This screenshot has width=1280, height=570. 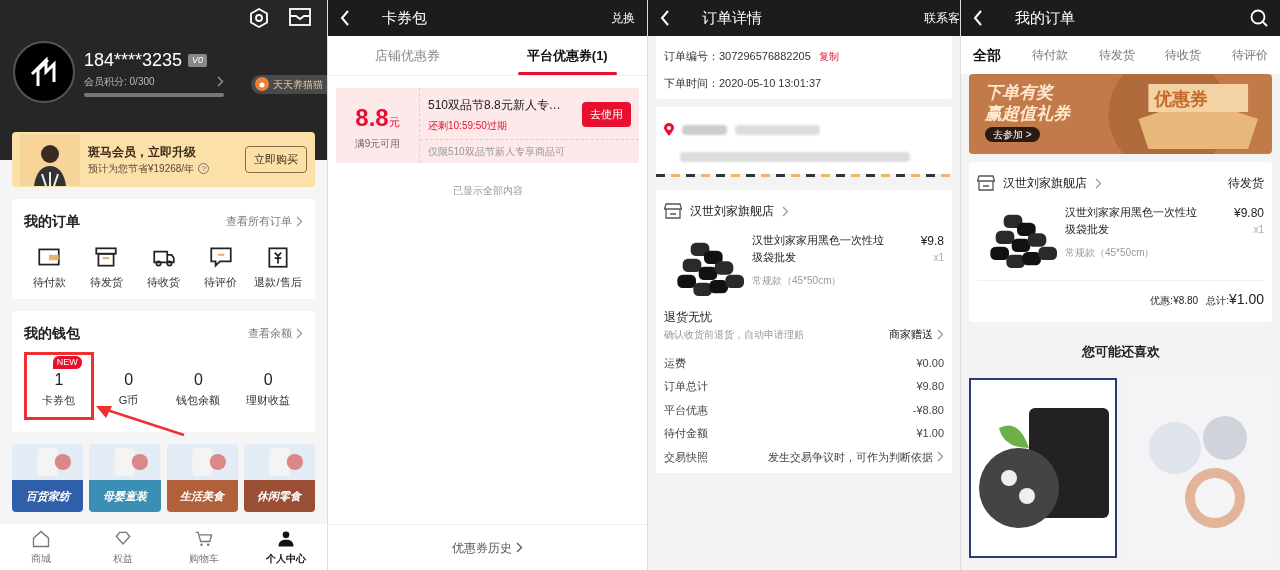 What do you see at coordinates (1049, 55) in the screenshot?
I see `order-tab: 待付款` at bounding box center [1049, 55].